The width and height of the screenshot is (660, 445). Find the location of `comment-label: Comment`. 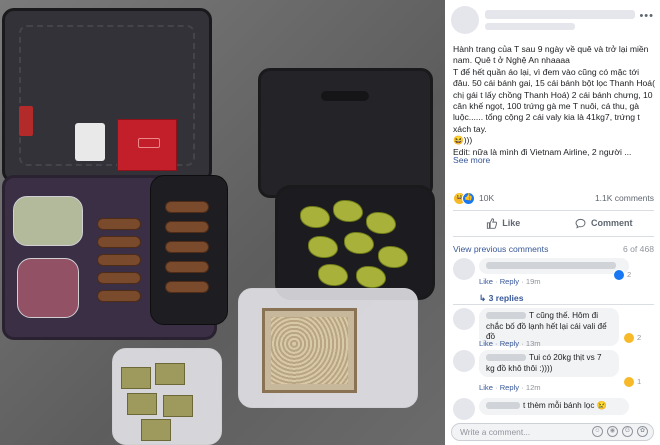

comment-label: Comment is located at coordinates (611, 223).